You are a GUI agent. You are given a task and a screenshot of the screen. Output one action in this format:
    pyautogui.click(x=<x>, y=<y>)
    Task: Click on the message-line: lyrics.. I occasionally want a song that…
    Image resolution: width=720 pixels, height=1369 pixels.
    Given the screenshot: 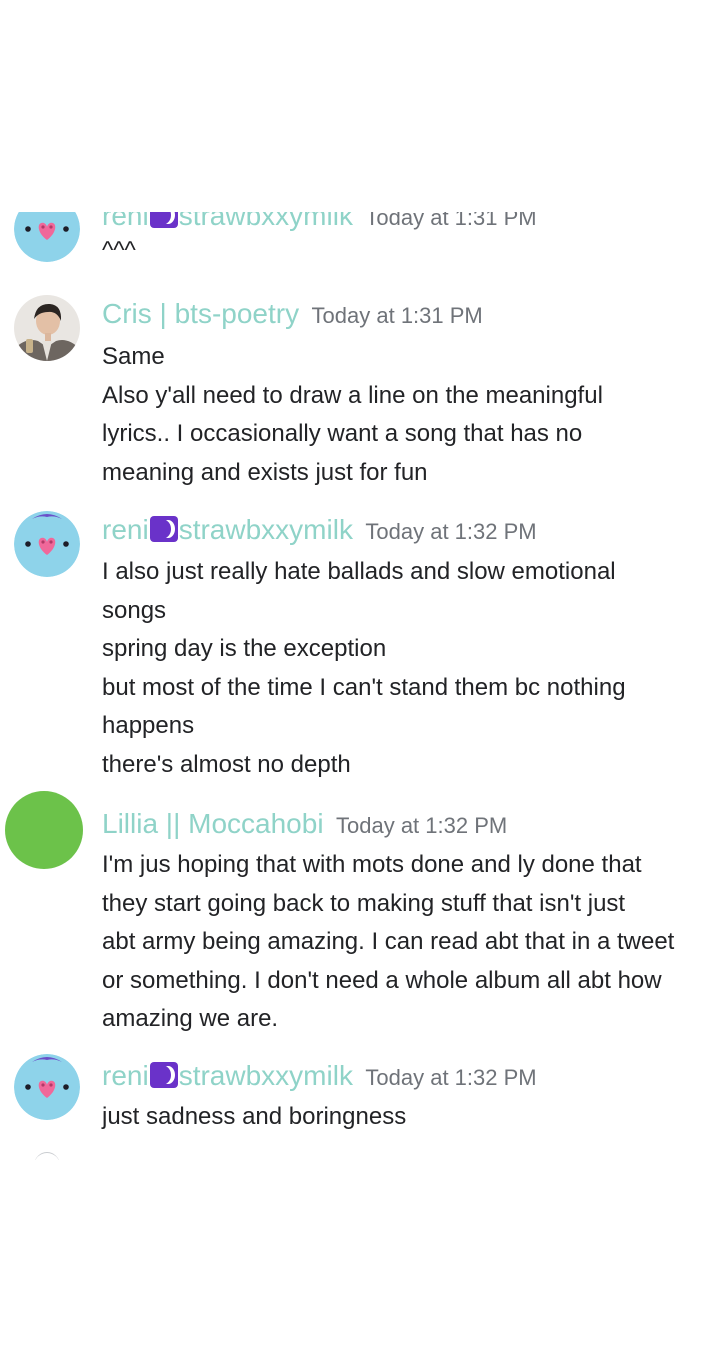 What is the action you would take?
    pyautogui.click(x=342, y=433)
    